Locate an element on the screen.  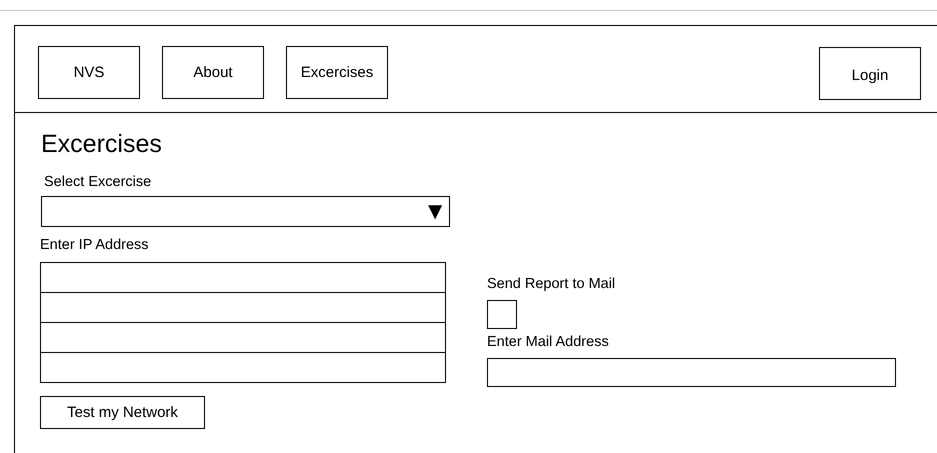
dropdown: ▼ is located at coordinates (245, 211).